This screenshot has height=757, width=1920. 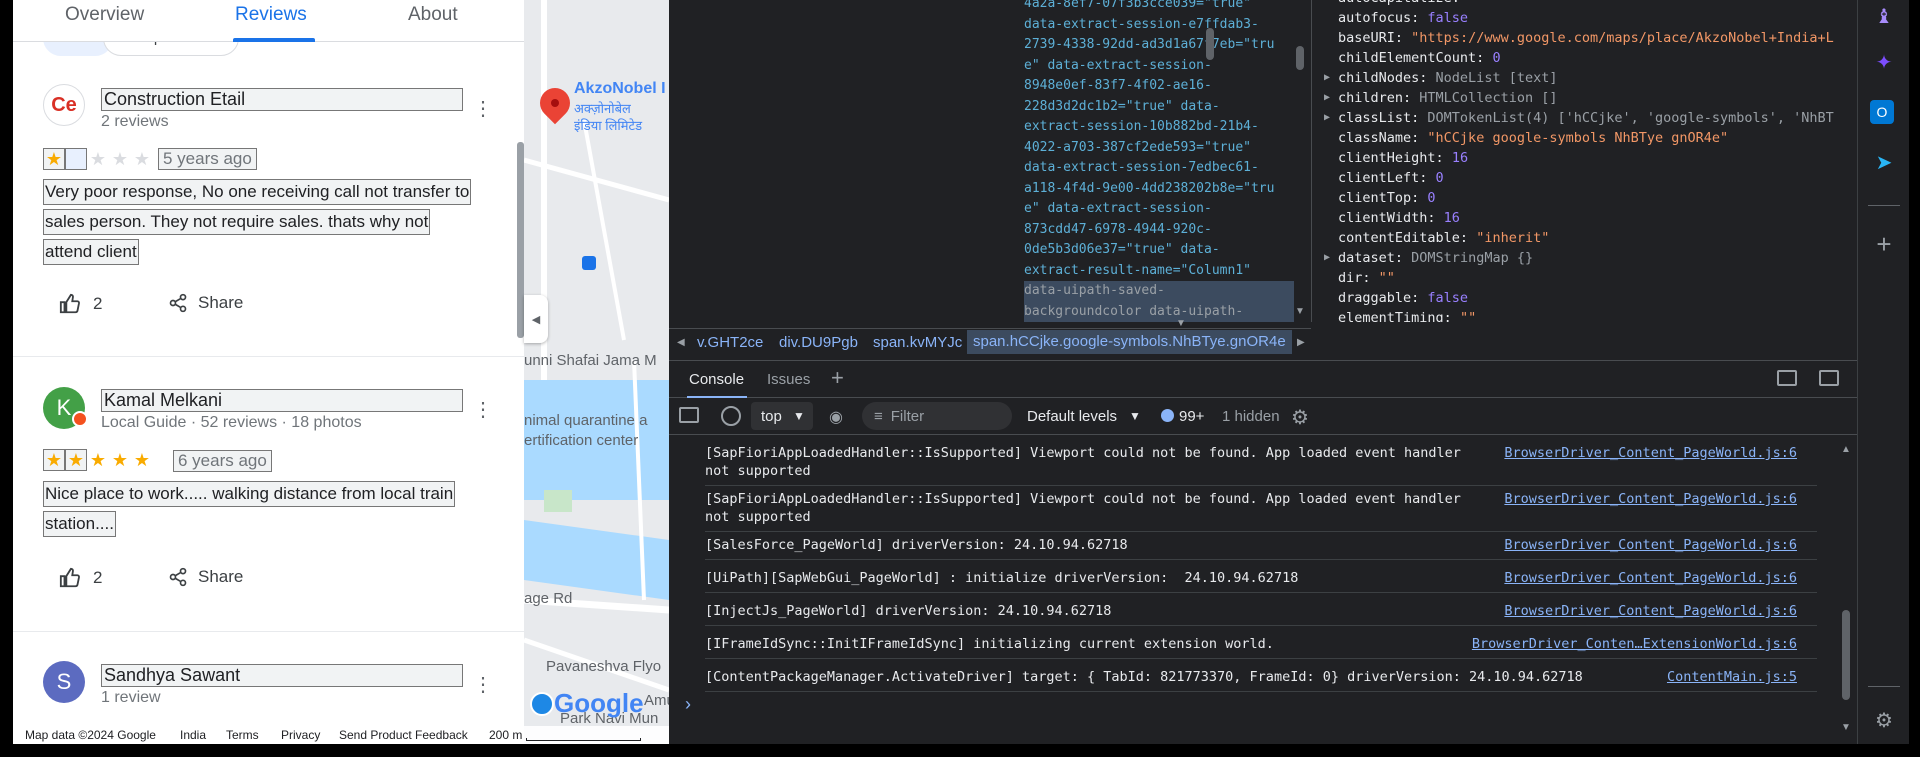 I want to click on avatar: S, so click(x=64, y=682).